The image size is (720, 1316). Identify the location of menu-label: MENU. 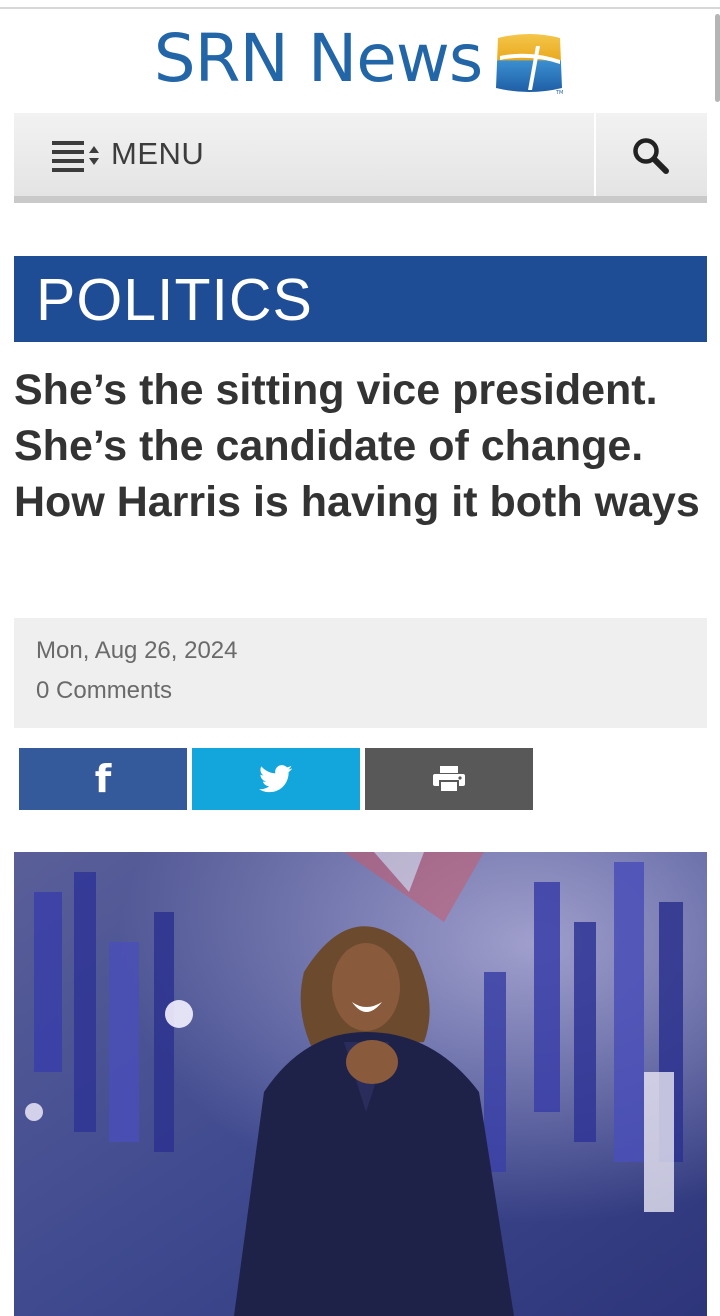
(158, 153).